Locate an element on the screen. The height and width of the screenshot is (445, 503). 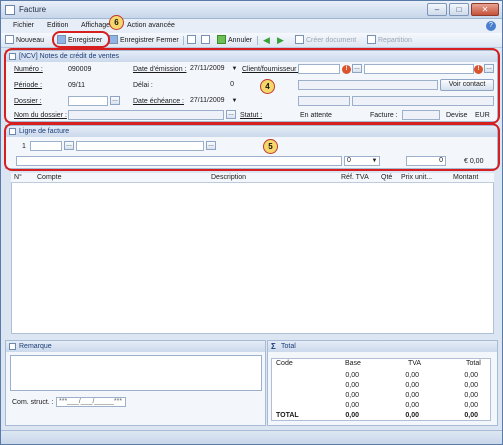
totals-row-4-total: 0,00 is located at coordinates (471, 405).